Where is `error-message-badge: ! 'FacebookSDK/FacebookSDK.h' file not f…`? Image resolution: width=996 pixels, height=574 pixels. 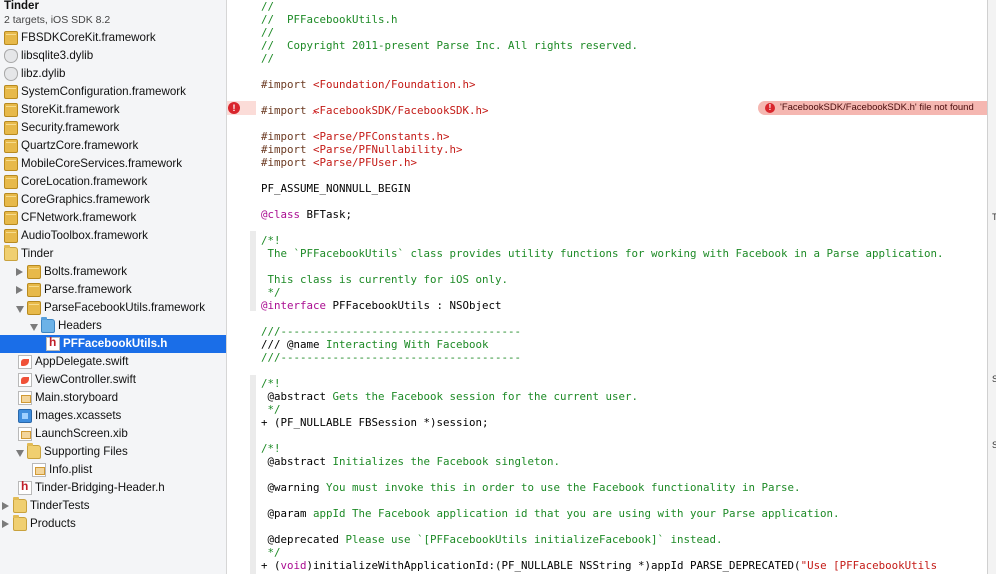
error-message-badge: ! 'FacebookSDK/FacebookSDK.h' file not f… is located at coordinates (872, 108).